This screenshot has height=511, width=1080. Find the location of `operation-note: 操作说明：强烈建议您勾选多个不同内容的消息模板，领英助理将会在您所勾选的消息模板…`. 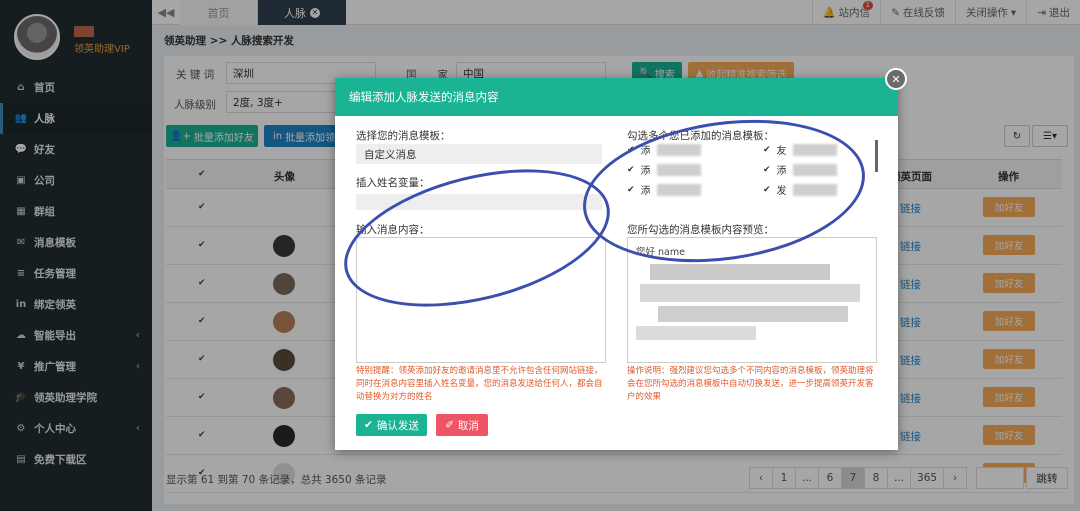

operation-note: 操作说明：强烈建议您勾选多个不同内容的消息模板，领英助理将会在您所勾选的消息模板… is located at coordinates (750, 384).